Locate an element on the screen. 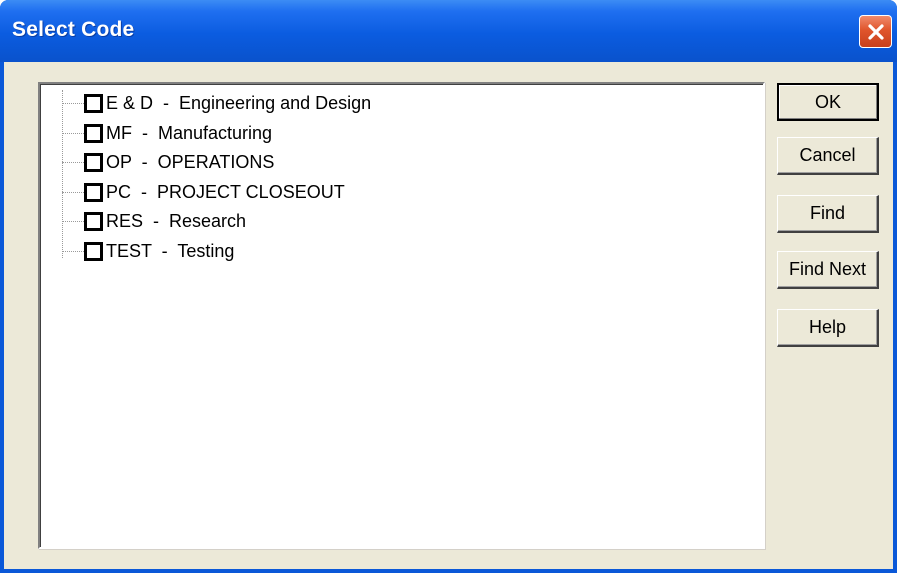  tree-item-label: PC - PROJECT CLOSEOUT is located at coordinates (225, 191).